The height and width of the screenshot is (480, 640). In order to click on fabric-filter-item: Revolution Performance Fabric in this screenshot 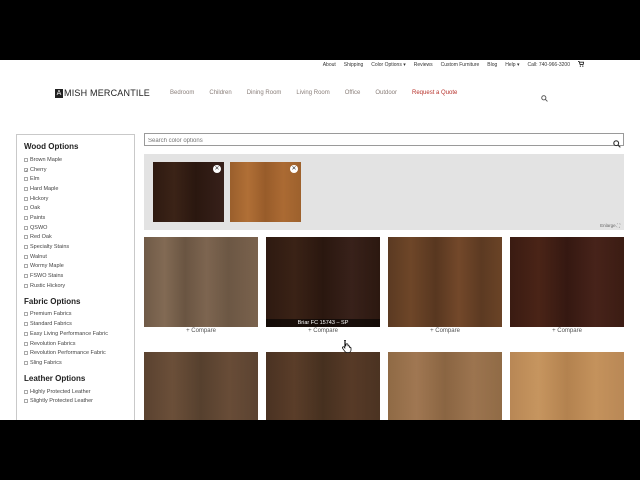, I will do `click(79, 353)`.